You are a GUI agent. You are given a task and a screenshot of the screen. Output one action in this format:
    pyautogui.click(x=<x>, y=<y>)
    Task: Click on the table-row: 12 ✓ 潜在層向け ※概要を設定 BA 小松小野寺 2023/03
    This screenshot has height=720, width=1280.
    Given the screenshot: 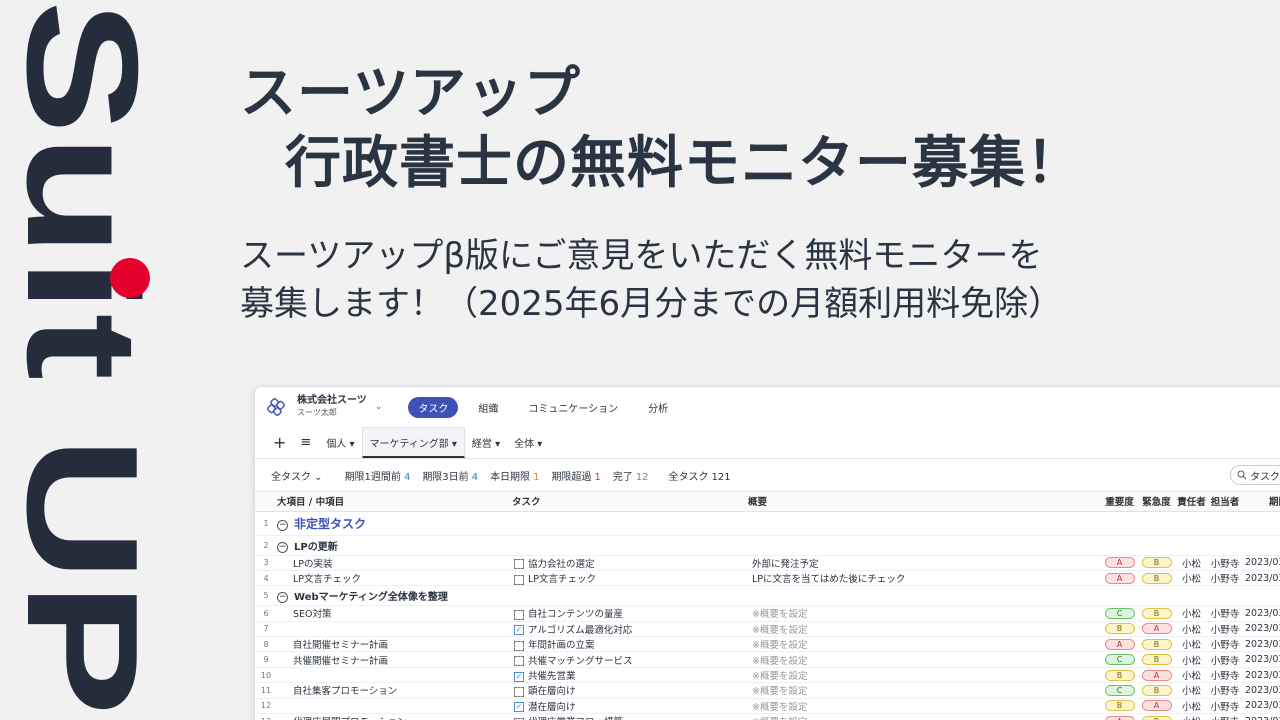 What is the action you would take?
    pyautogui.click(x=767, y=706)
    